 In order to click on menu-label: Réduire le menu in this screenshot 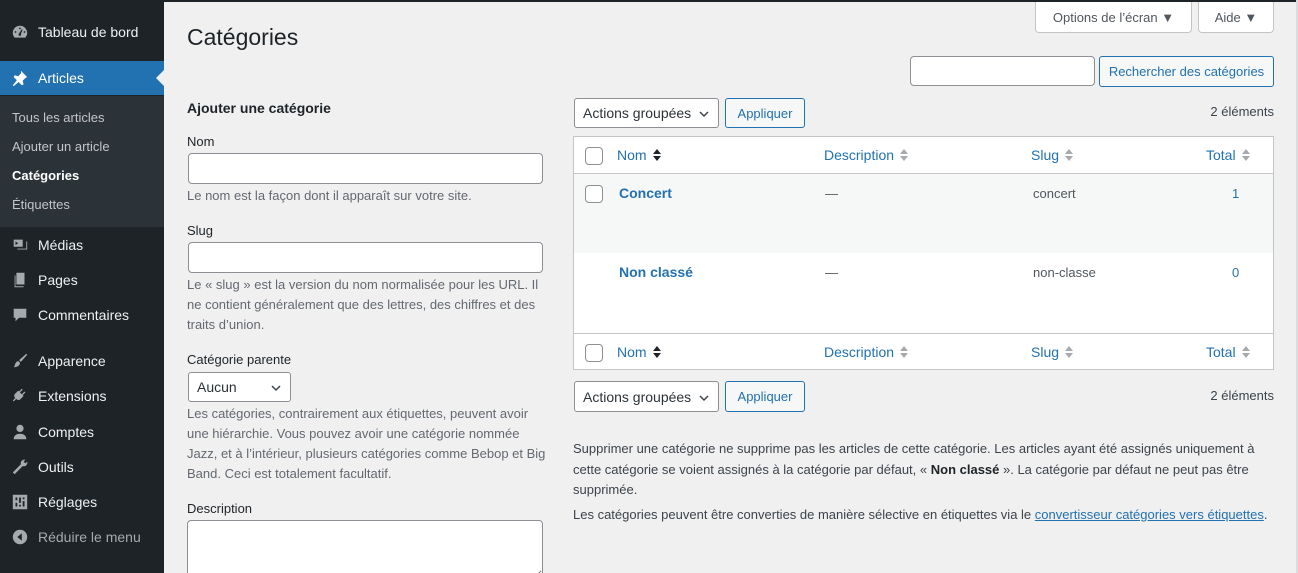, I will do `click(89, 537)`.